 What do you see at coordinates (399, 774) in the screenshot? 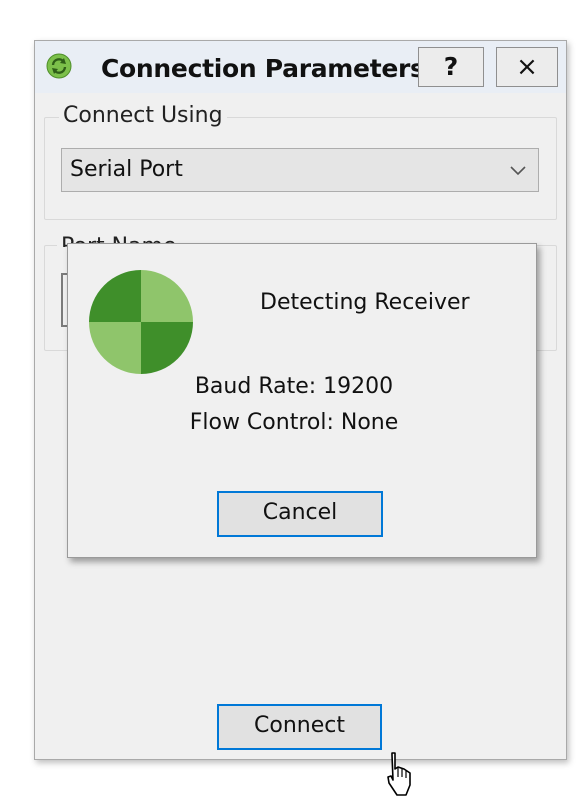
I see `mouse-cursor-icon` at bounding box center [399, 774].